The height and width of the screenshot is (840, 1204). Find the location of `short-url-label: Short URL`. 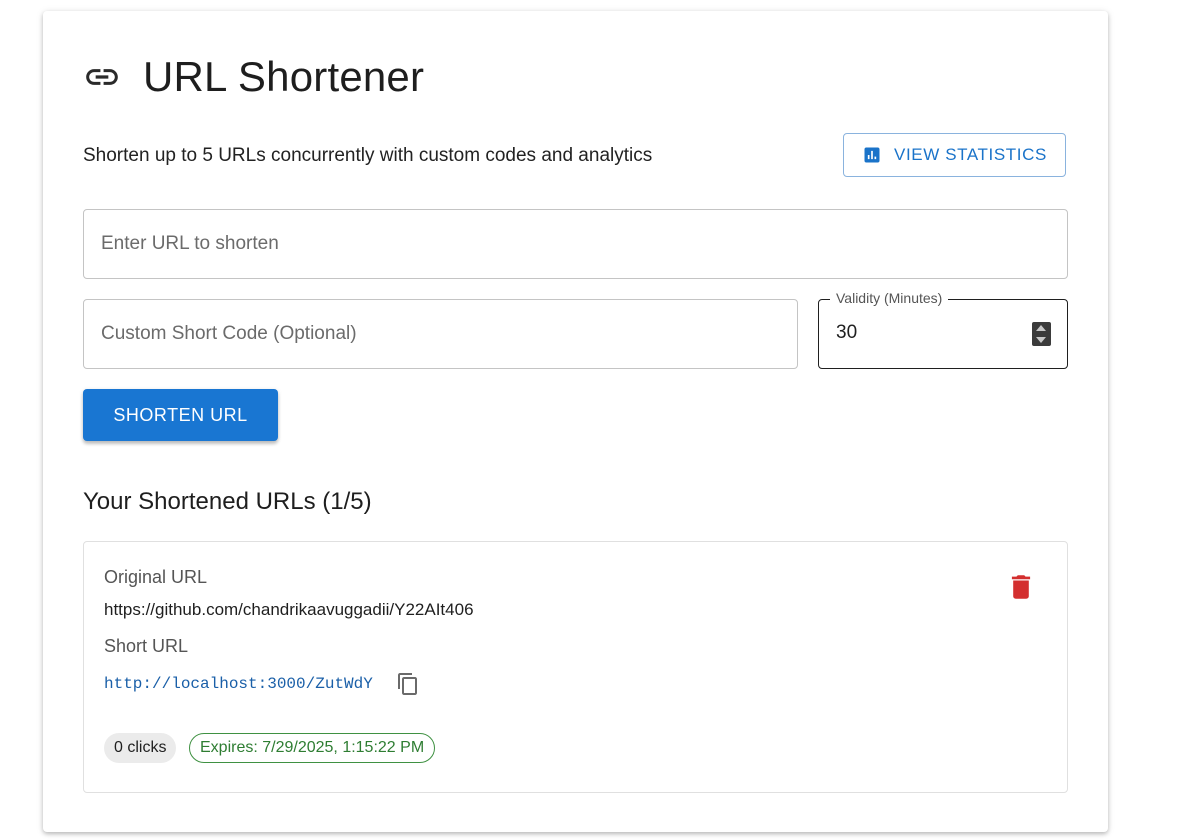

short-url-label: Short URL is located at coordinates (146, 646).